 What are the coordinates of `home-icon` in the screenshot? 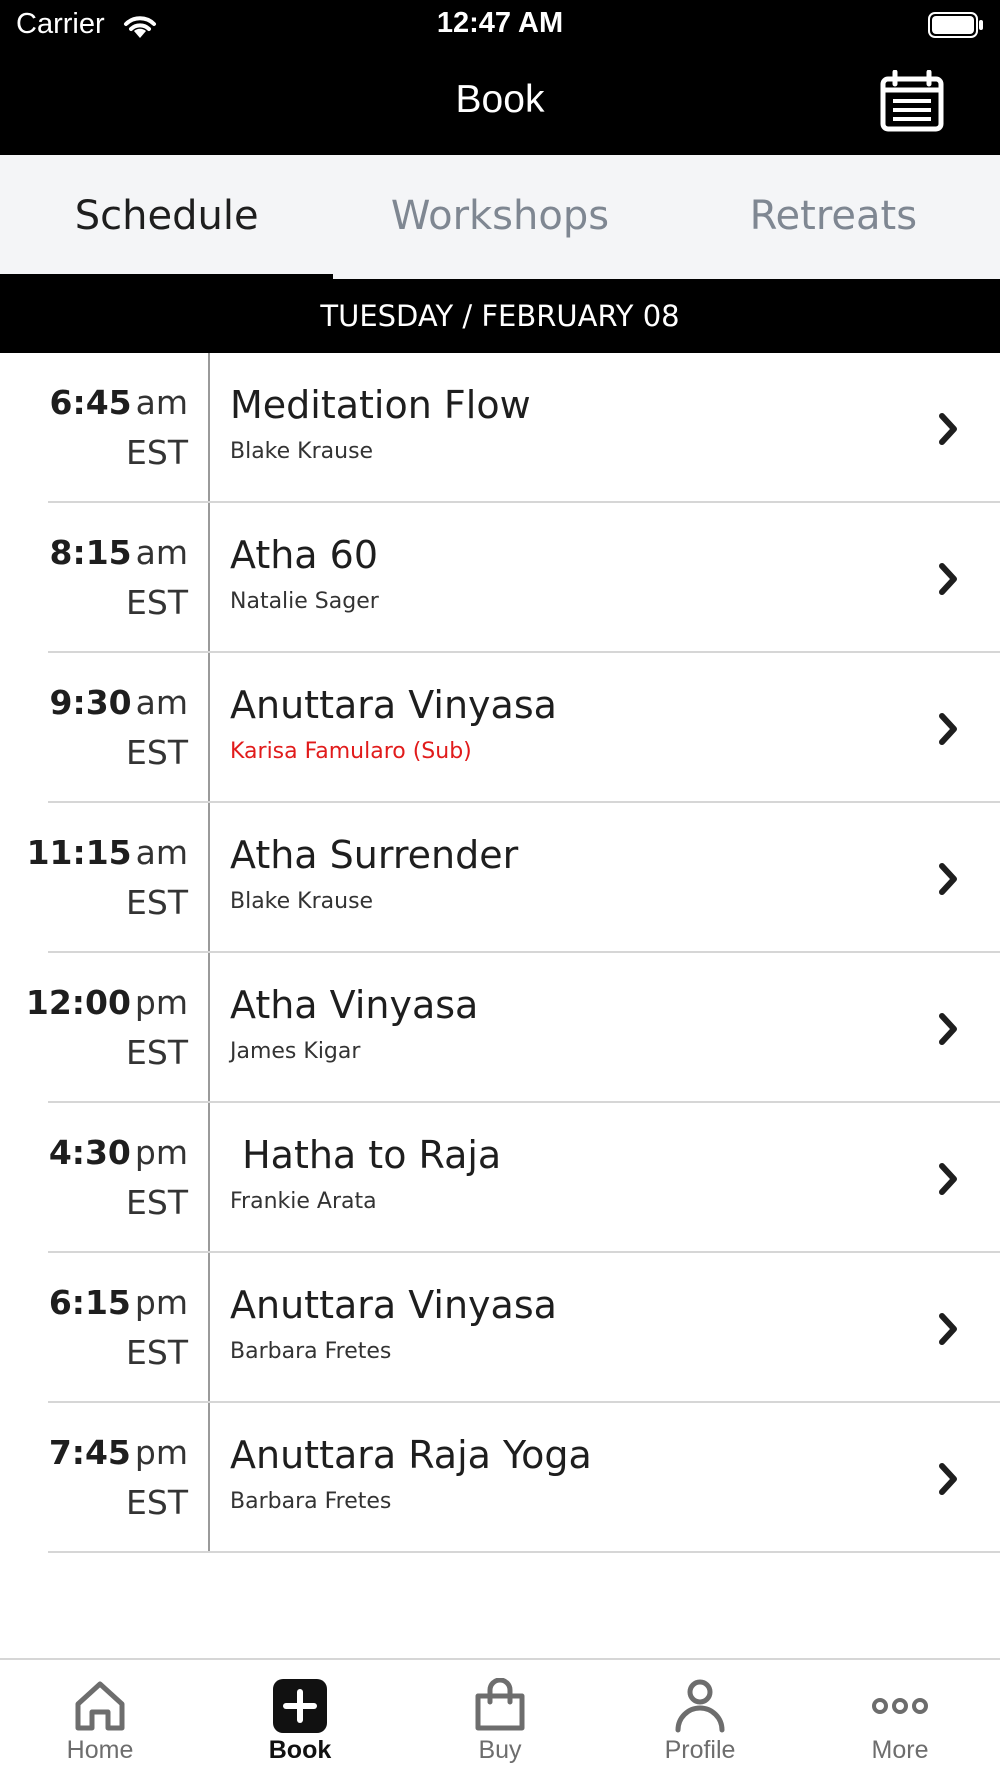 It's located at (100, 1706).